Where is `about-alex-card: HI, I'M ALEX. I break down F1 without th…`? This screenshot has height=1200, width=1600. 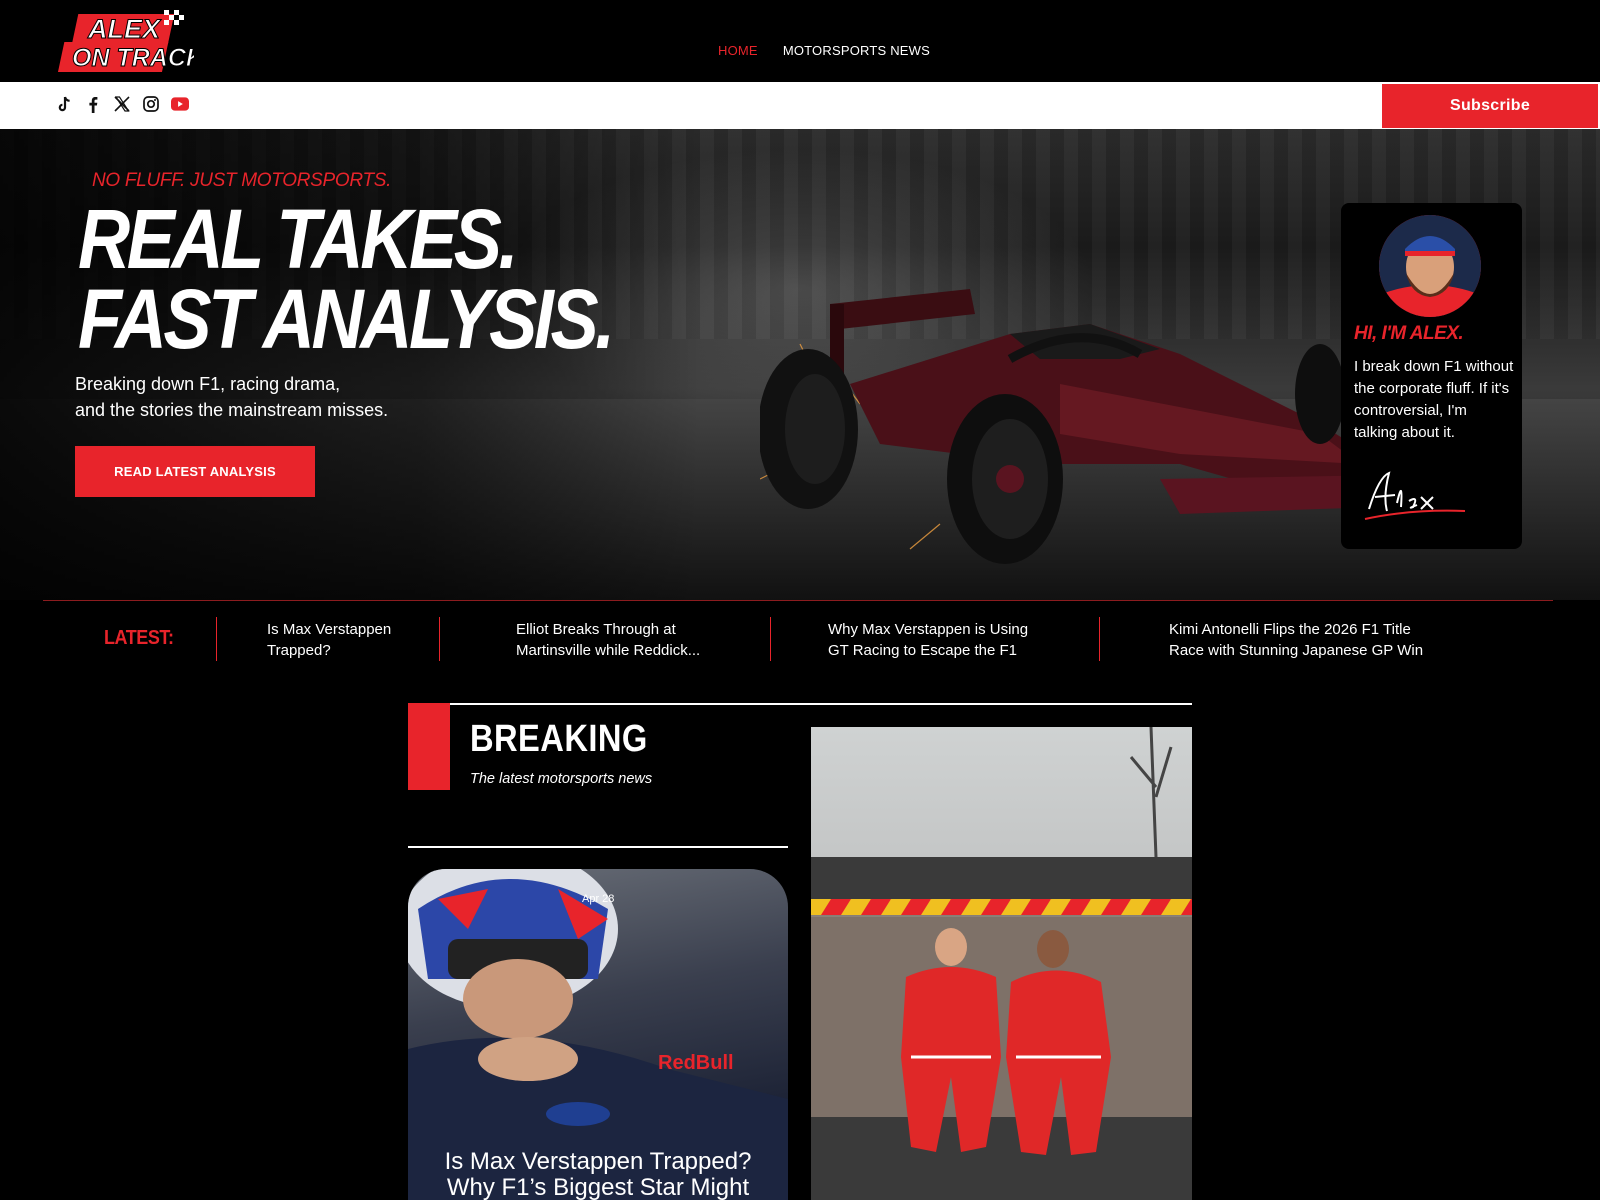
about-alex-card: HI, I'M ALEX. I break down F1 without th… is located at coordinates (1431, 376).